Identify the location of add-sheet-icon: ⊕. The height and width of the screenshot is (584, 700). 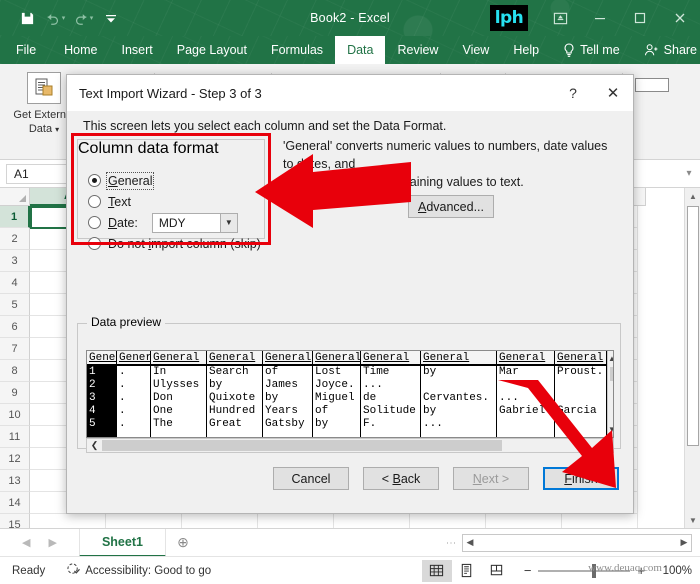
(183, 542).